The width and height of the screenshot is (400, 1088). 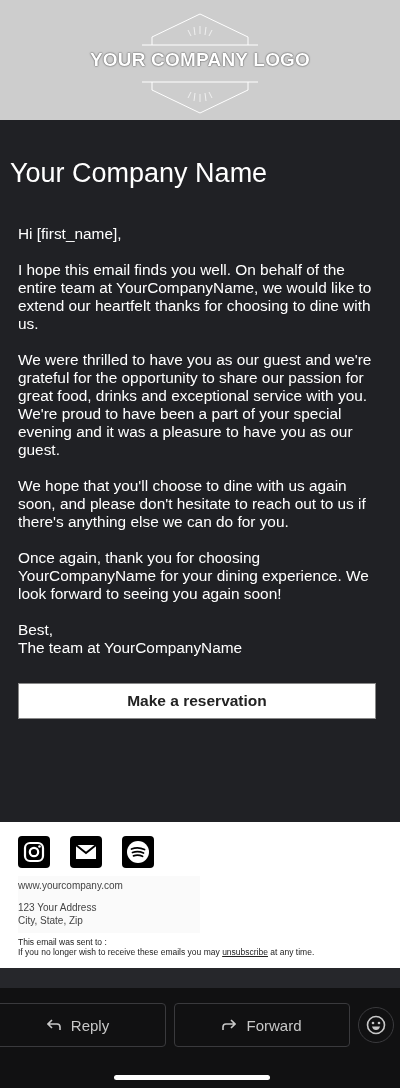 I want to click on sent-to-text: This email was sent to :, so click(x=63, y=942).